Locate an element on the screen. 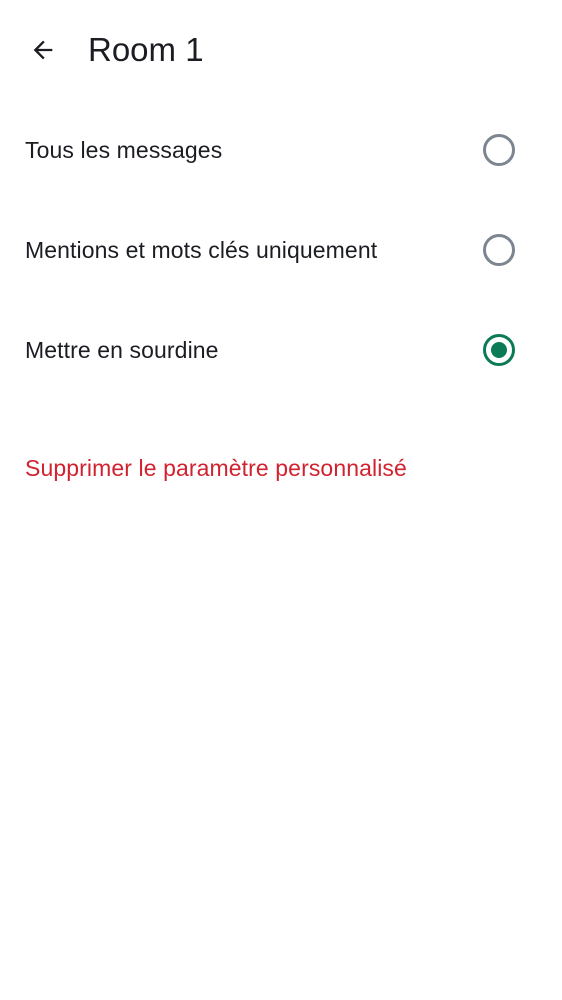  app-bar: Room 1 is located at coordinates (281, 50).